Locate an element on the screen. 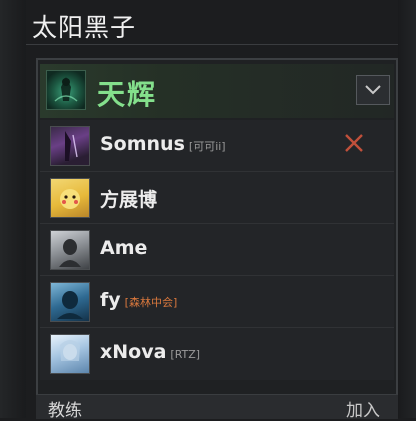 Image resolution: width=416 pixels, height=421 pixels. team-emblem-icon is located at coordinates (66, 90).